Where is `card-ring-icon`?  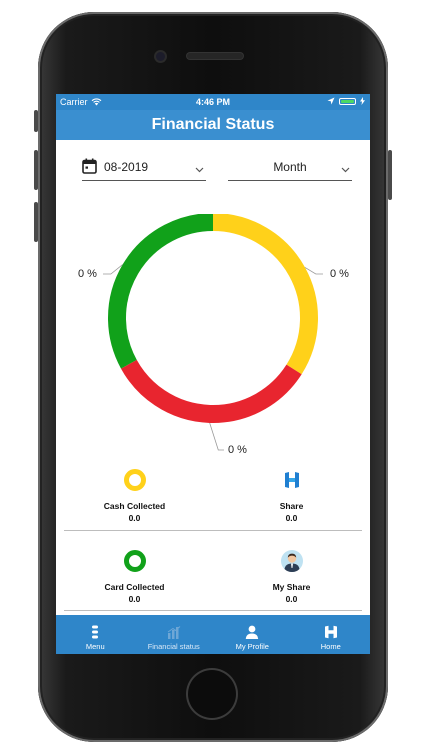 card-ring-icon is located at coordinates (134, 561).